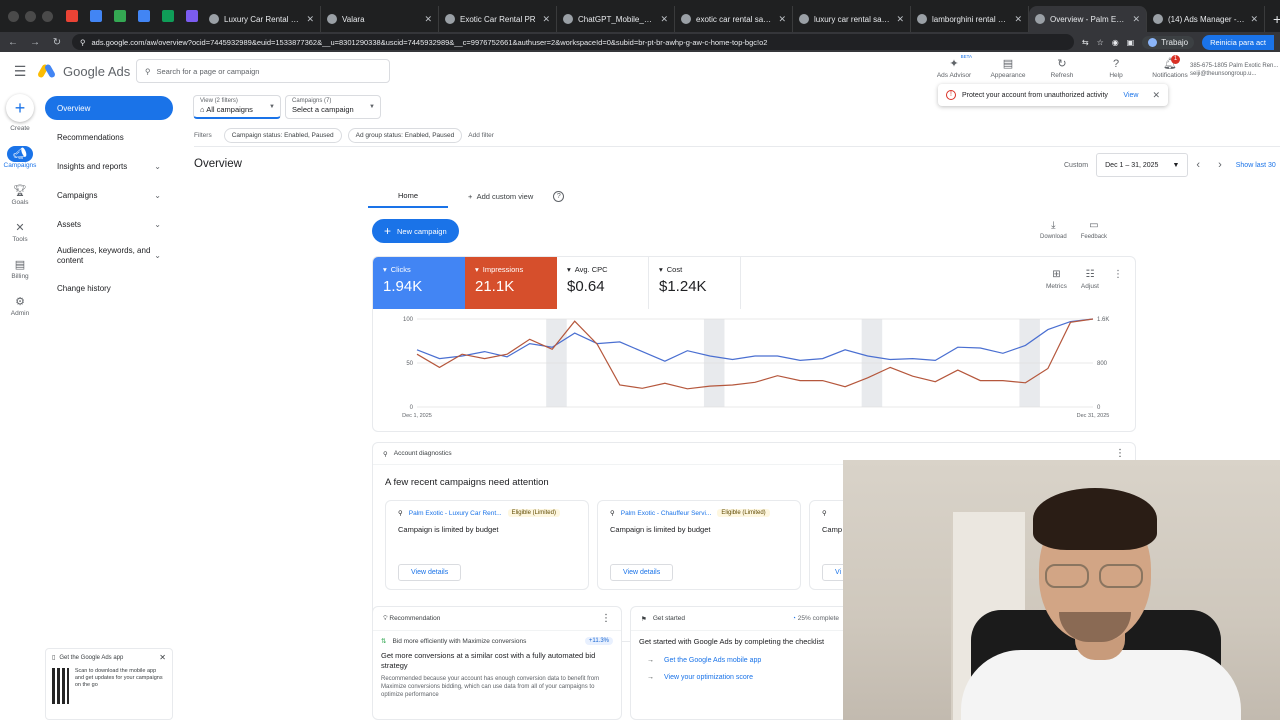 This screenshot has width=1280, height=720. I want to click on new-campaign-button: + New campaign, so click(415, 231).